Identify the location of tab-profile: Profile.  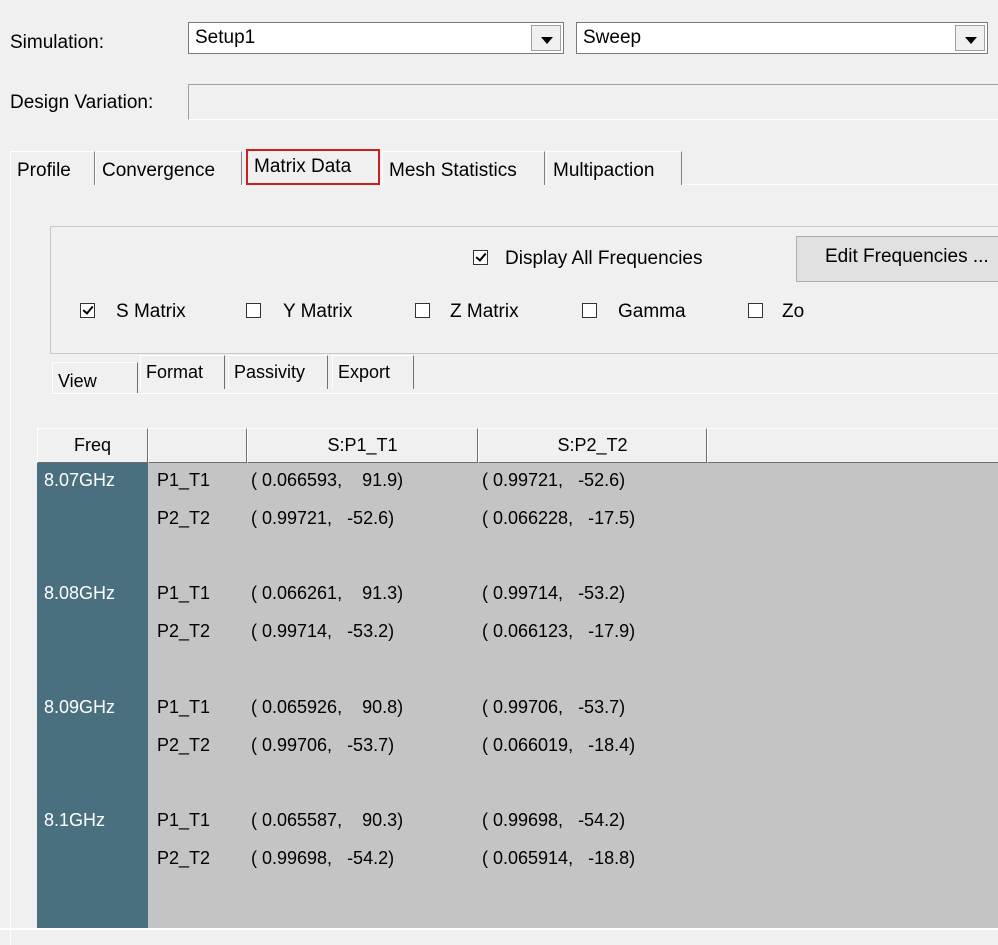
(52, 168).